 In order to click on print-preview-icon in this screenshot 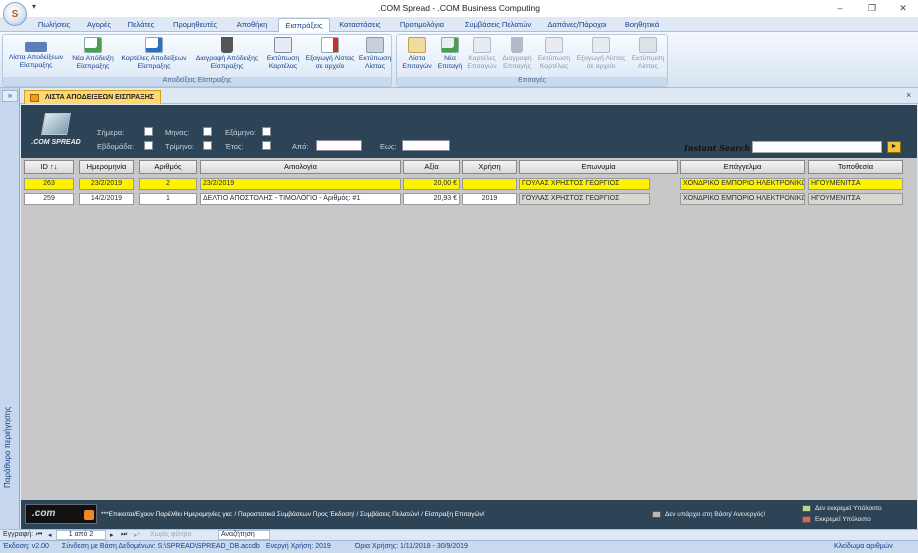, I will do `click(554, 45)`.